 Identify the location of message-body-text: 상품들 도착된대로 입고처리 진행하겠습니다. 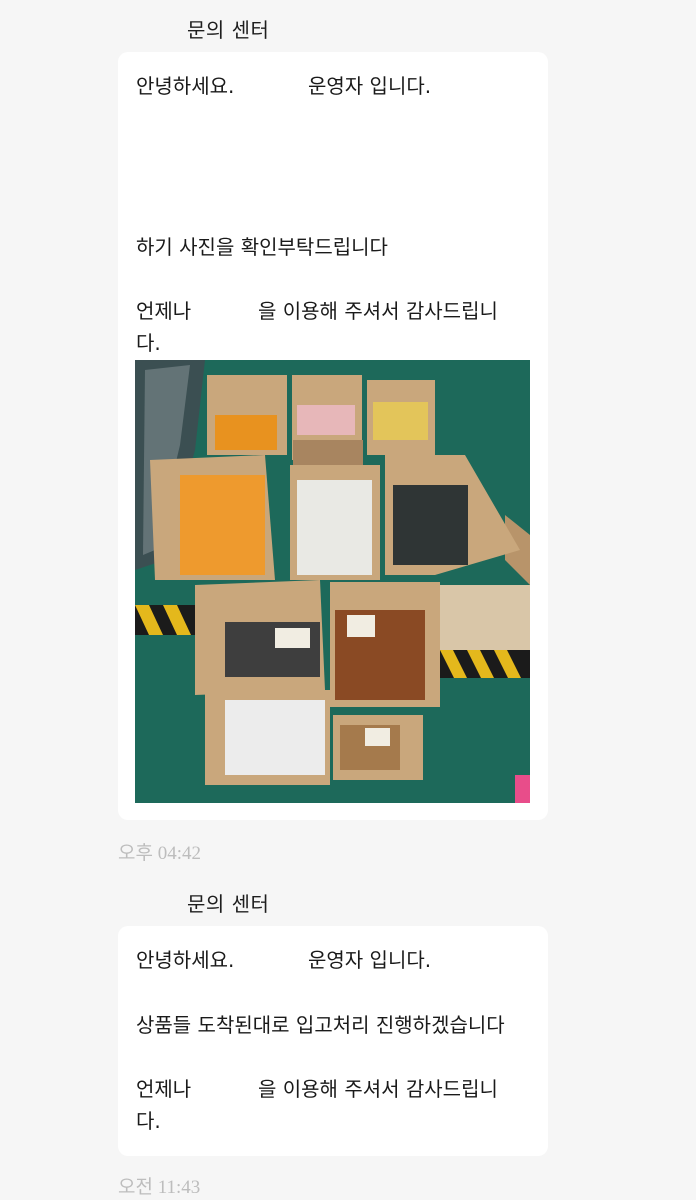
(320, 1025).